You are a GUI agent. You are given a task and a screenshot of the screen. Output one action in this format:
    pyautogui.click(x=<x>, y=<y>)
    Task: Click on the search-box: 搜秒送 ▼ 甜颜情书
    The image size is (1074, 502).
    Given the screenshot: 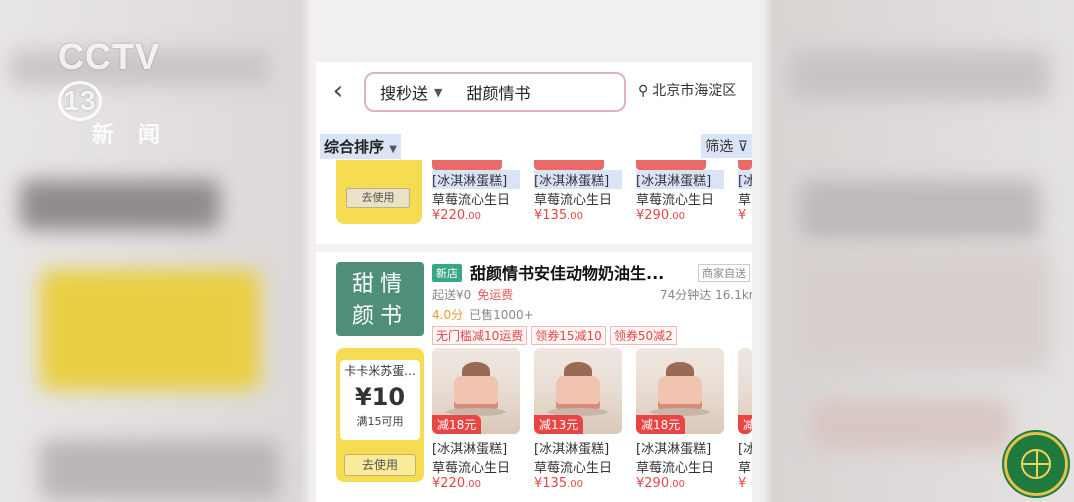 What is the action you would take?
    pyautogui.click(x=495, y=92)
    